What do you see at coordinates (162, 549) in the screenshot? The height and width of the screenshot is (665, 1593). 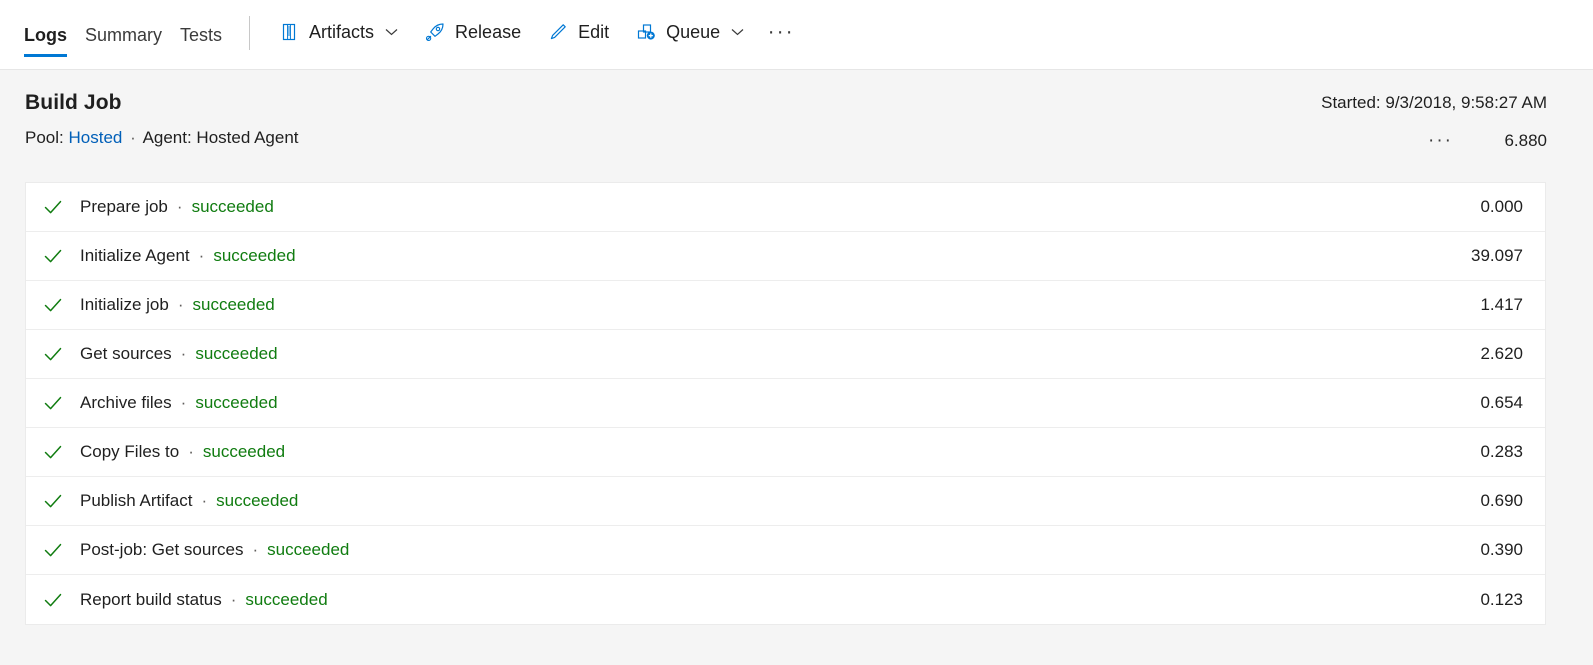 I see `task-name: Post-job: Get sources` at bounding box center [162, 549].